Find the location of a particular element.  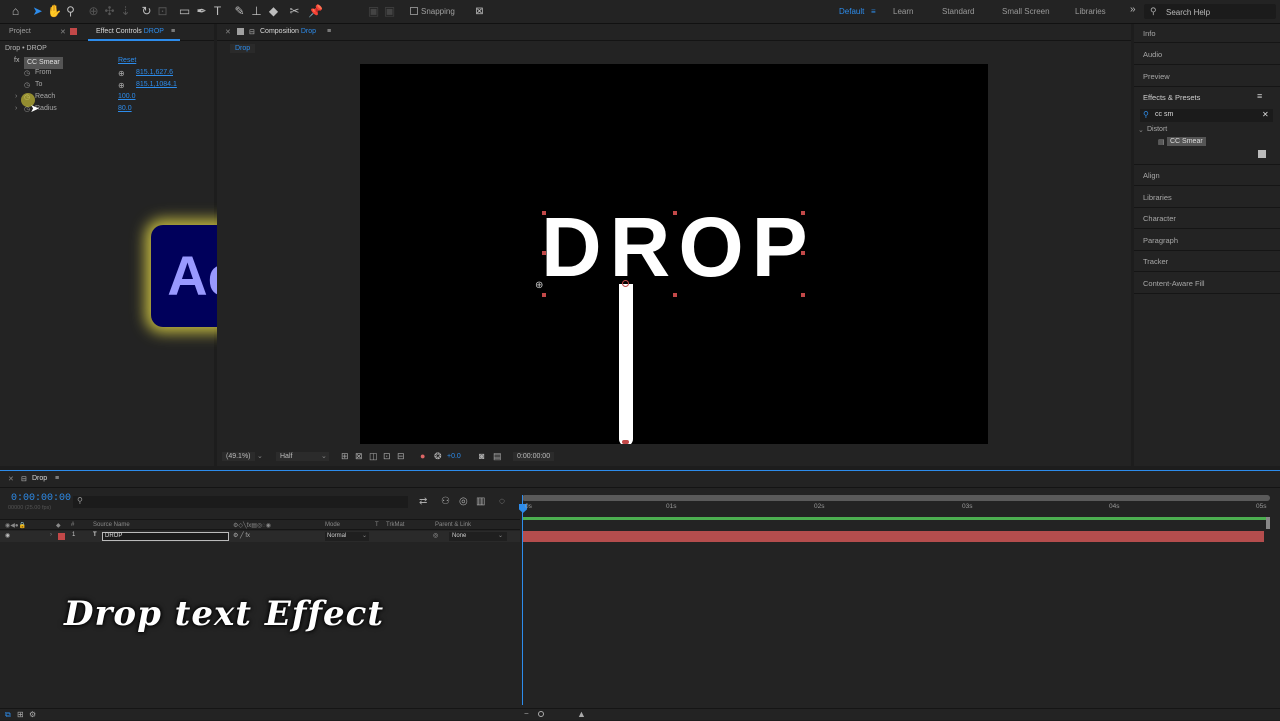

guides-icon: ⊡ is located at coordinates (387, 456).